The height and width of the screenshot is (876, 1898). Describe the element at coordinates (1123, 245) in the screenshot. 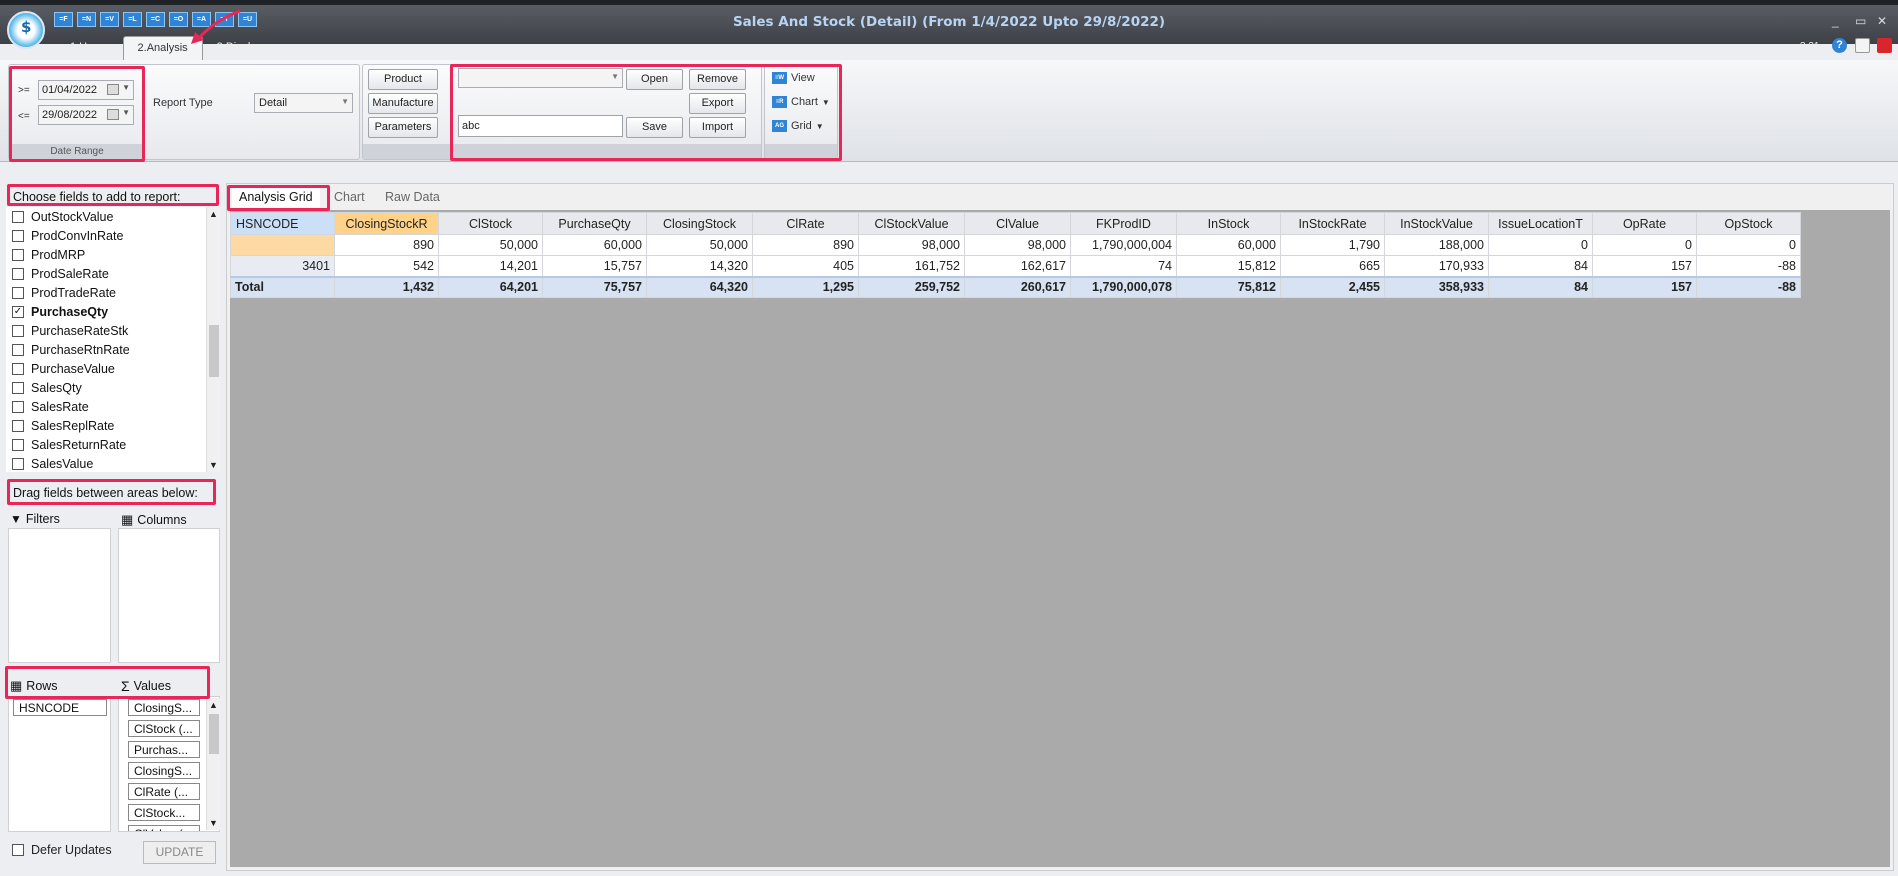

I see `grid-cell: 1,790,000,004` at that location.